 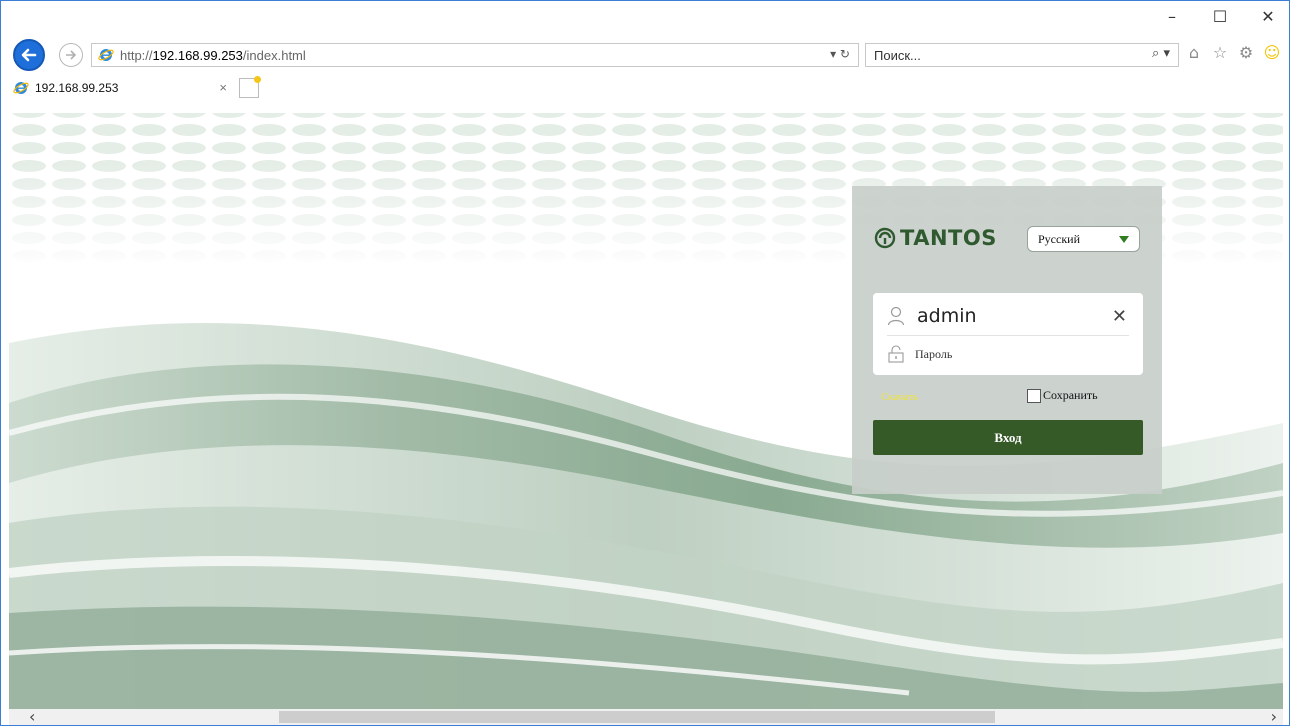 I want to click on lock-icon, so click(x=896, y=354).